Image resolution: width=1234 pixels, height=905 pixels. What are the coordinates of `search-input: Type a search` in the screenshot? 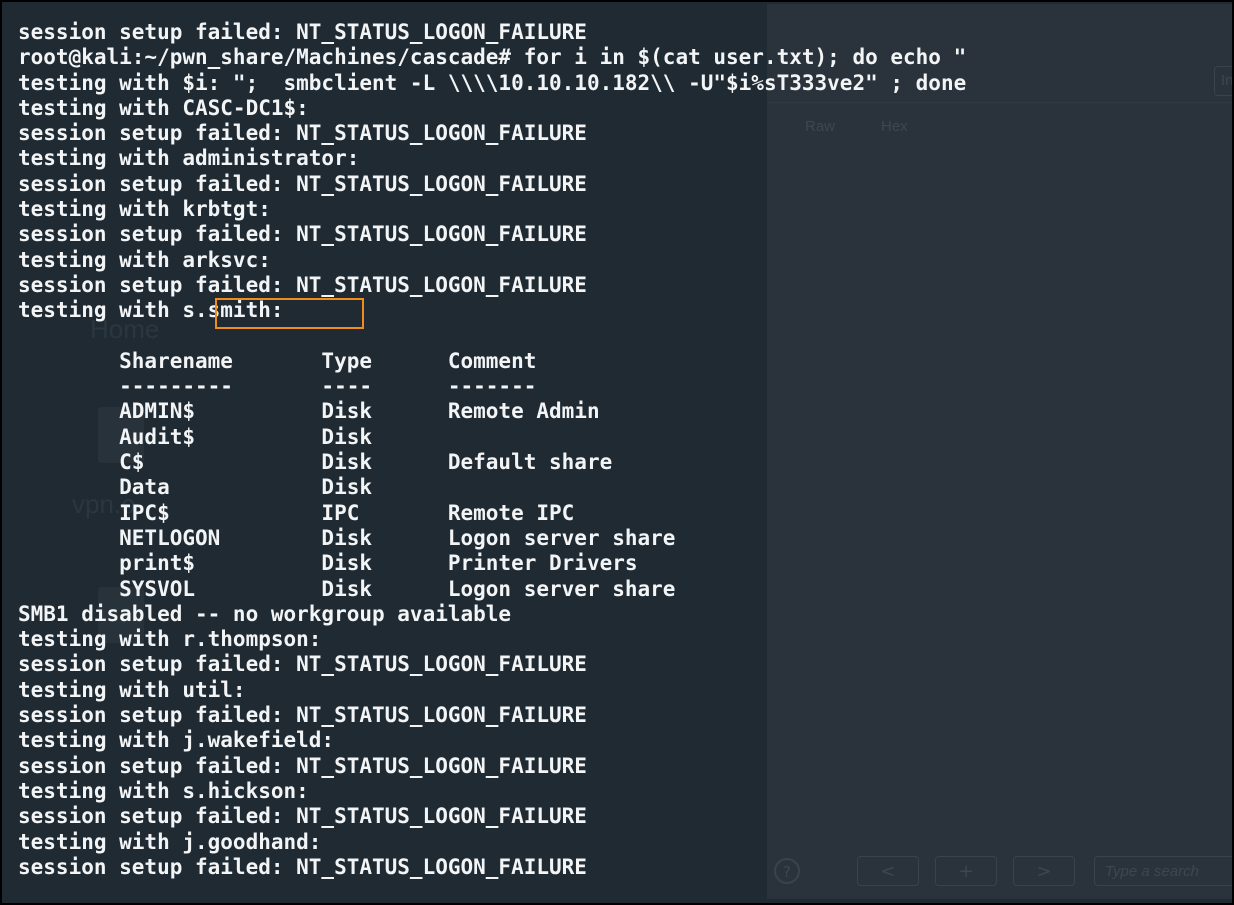 It's located at (1163, 871).